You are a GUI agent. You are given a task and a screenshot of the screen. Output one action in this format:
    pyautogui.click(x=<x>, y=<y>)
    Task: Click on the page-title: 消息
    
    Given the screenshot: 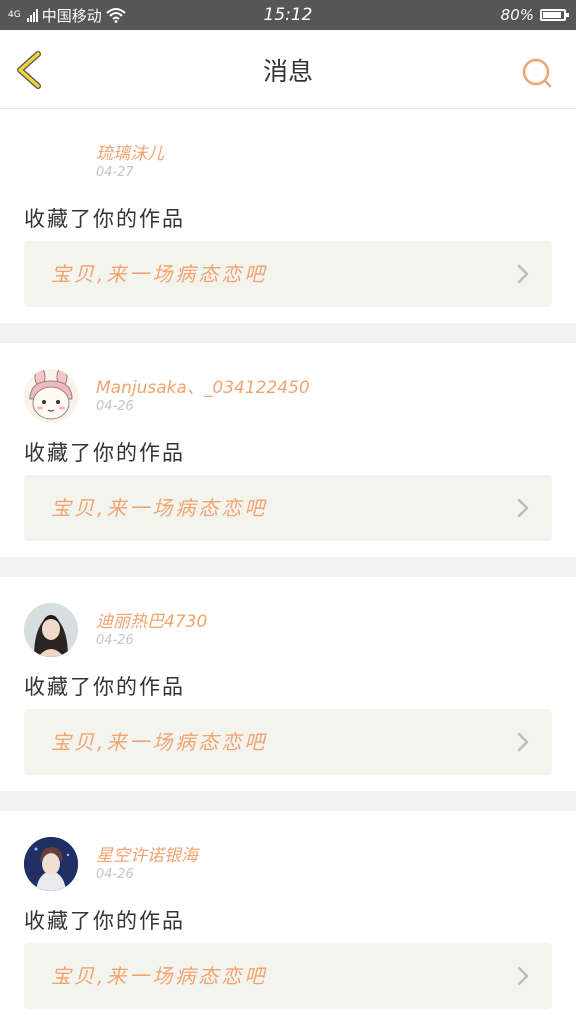 What is the action you would take?
    pyautogui.click(x=287, y=71)
    